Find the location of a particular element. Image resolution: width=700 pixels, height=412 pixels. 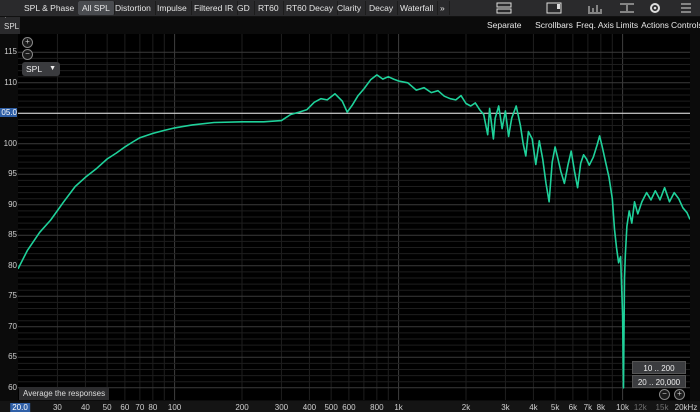

x-tick-label: 1k is located at coordinates (398, 407).